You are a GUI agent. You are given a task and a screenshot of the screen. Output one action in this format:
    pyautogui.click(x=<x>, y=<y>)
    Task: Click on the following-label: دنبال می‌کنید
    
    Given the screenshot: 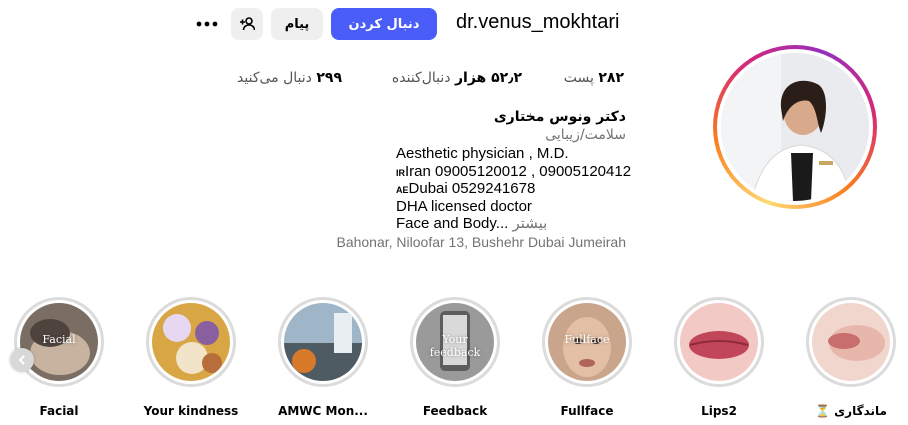 What is the action you would take?
    pyautogui.click(x=274, y=78)
    